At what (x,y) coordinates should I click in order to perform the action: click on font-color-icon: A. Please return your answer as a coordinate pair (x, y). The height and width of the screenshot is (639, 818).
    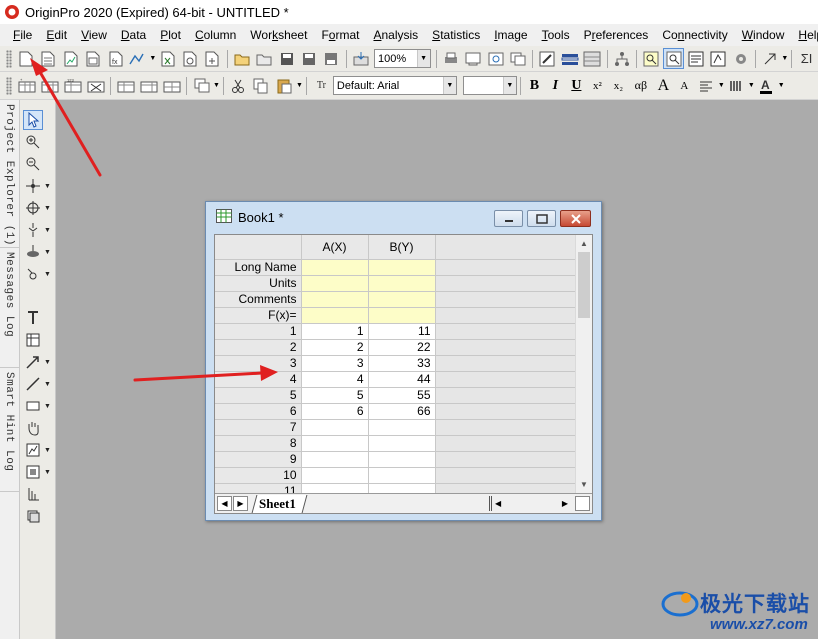
    Looking at the image, I should click on (766, 85).